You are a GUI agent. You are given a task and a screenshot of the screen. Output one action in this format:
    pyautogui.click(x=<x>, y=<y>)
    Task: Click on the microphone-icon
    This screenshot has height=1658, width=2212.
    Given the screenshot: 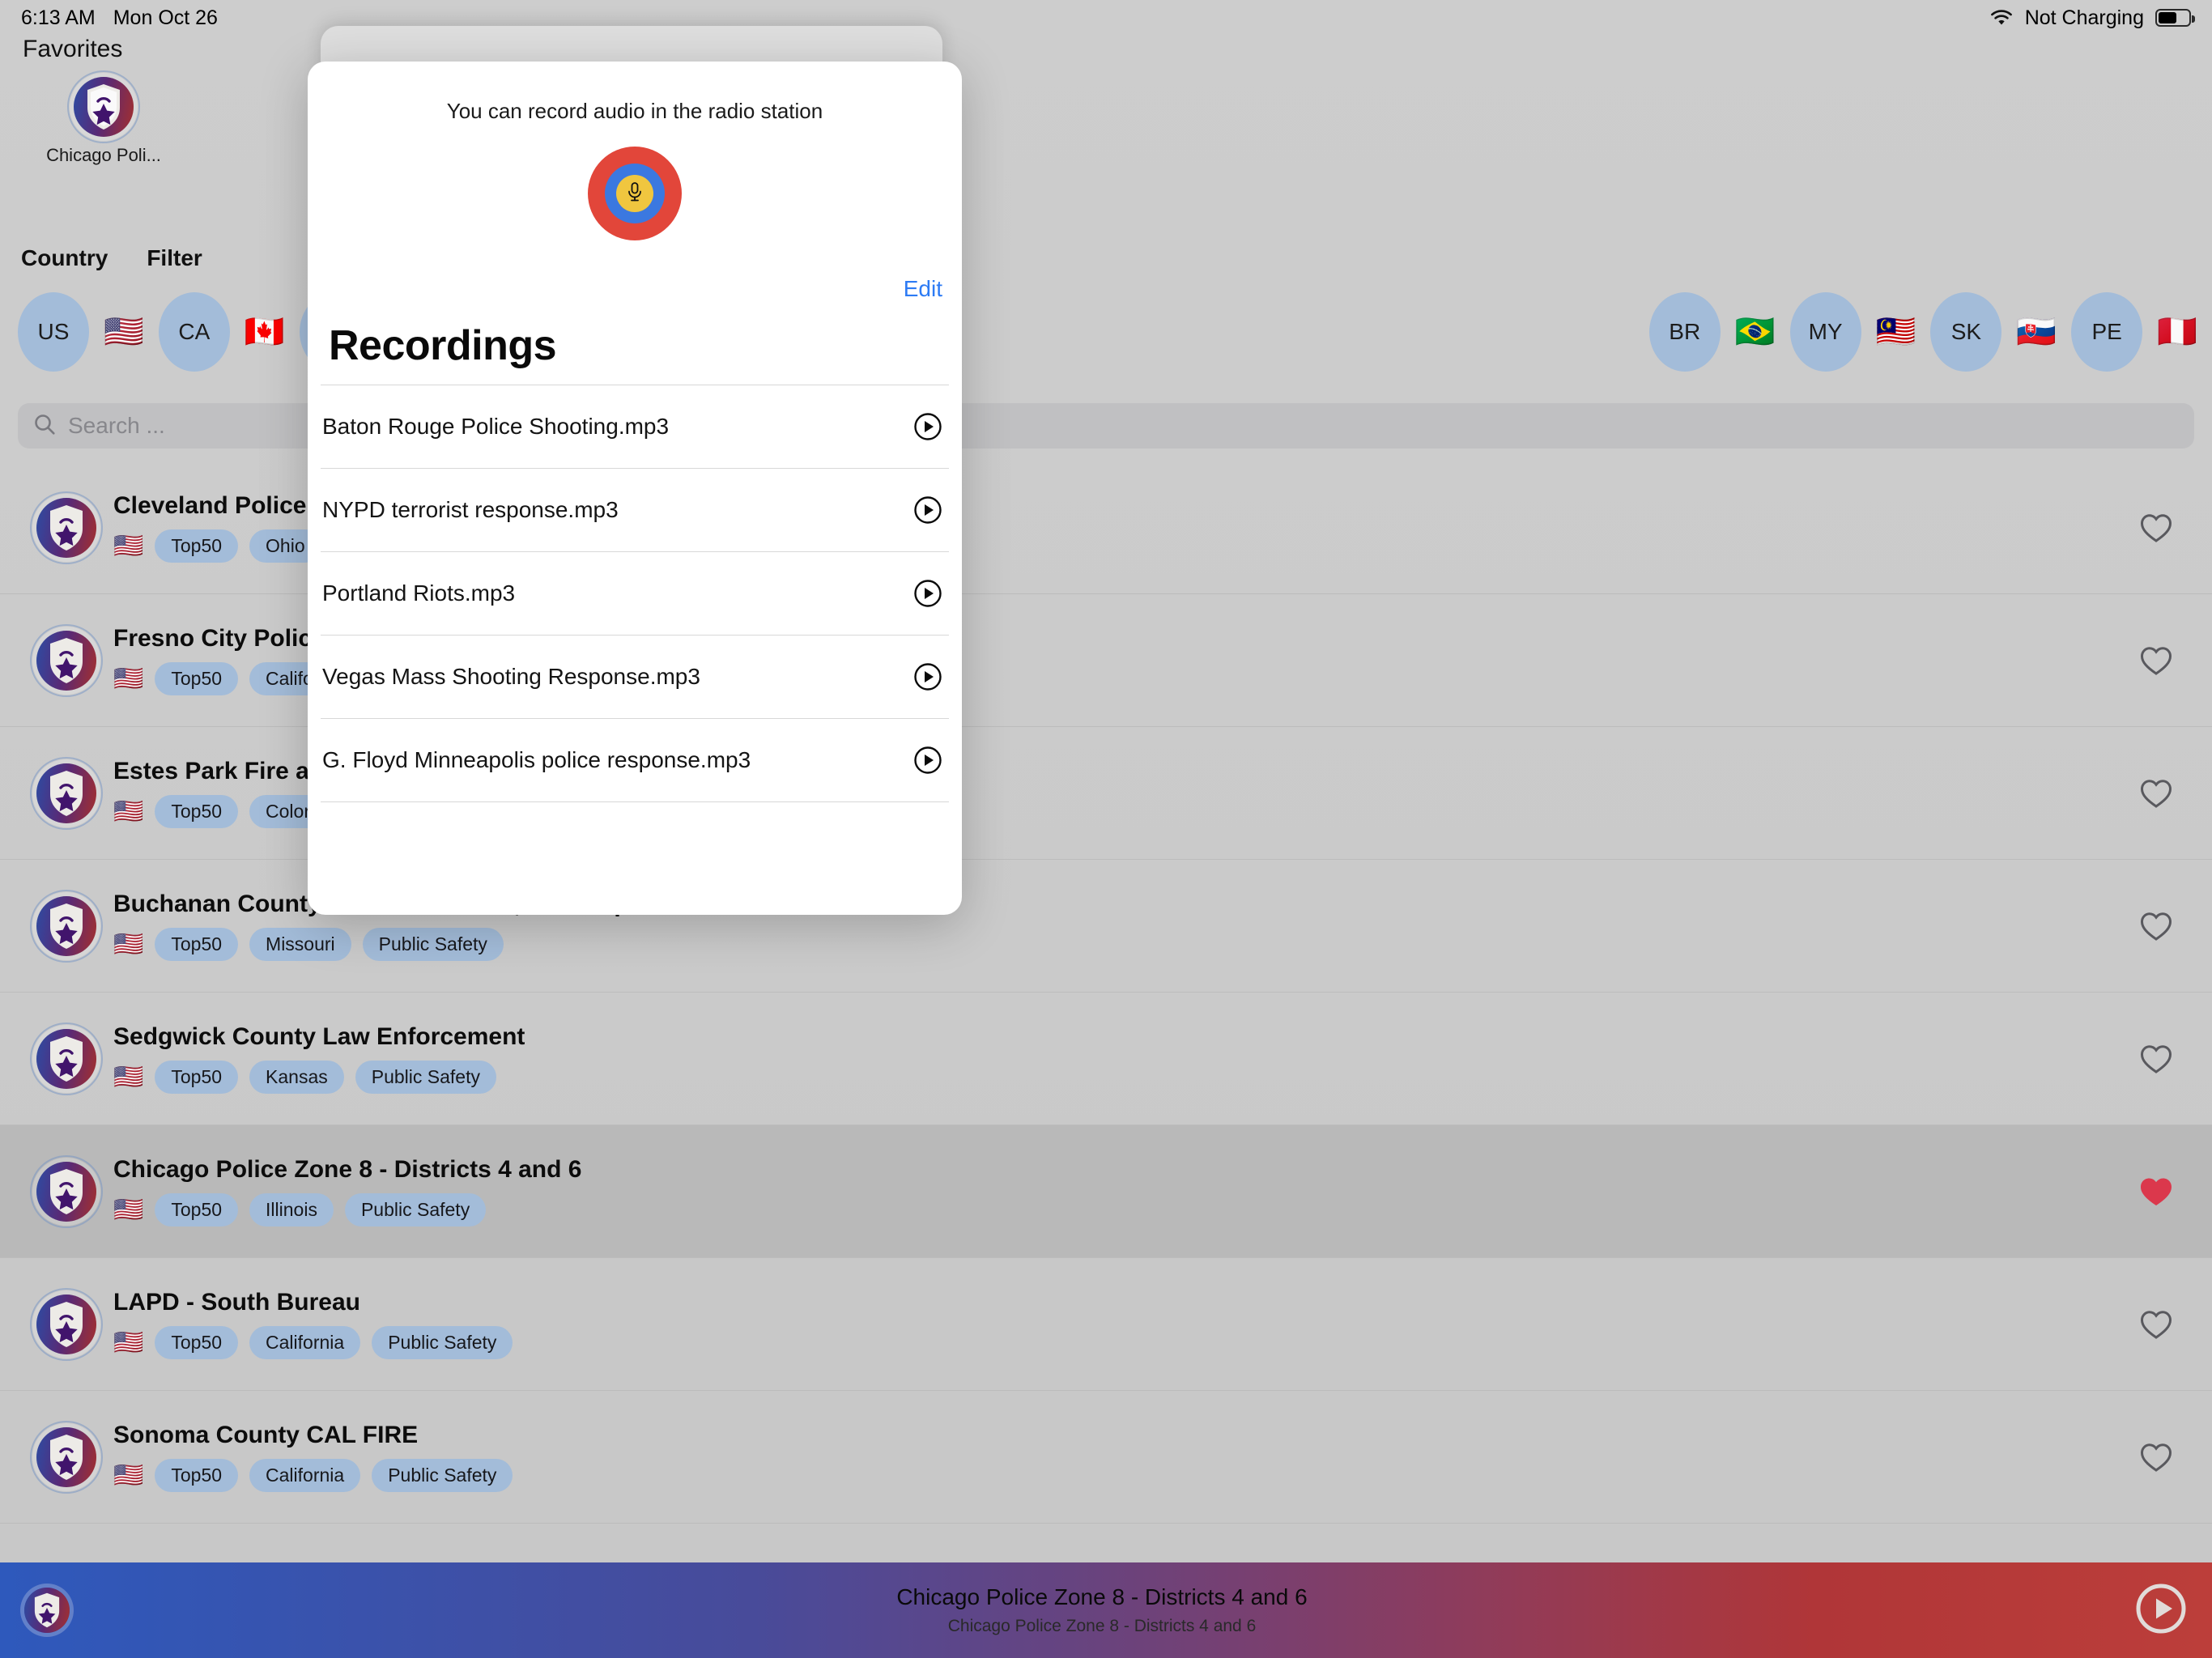 What is the action you would take?
    pyautogui.click(x=635, y=193)
    